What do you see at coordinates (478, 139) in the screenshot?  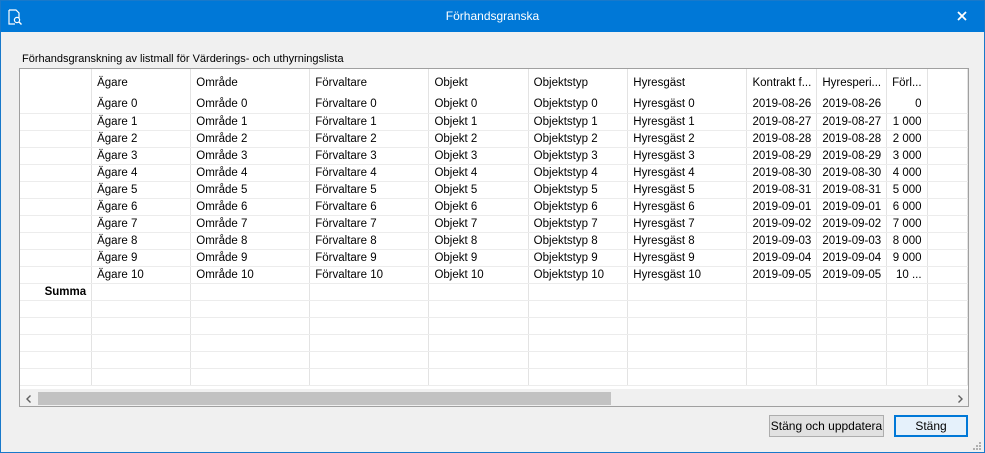 I see `table-cell: Objekt 2` at bounding box center [478, 139].